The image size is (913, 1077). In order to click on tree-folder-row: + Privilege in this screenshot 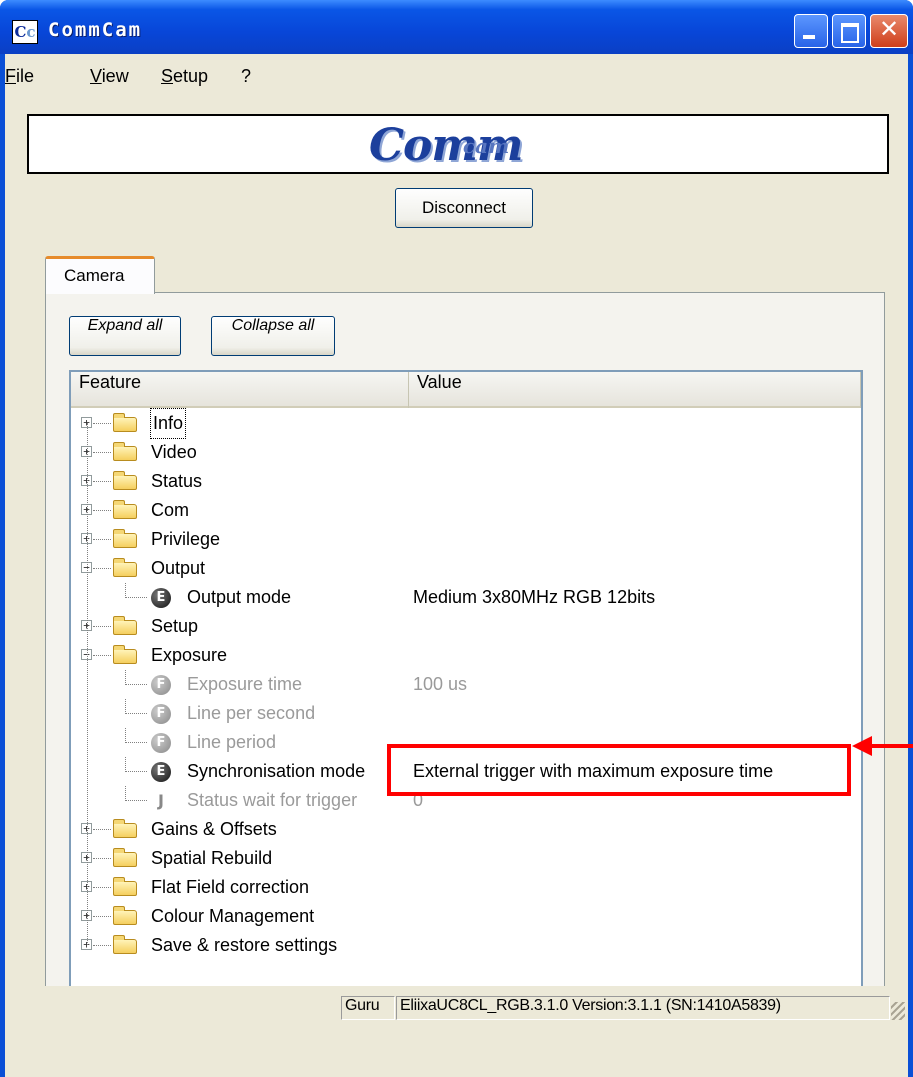, I will do `click(466, 539)`.